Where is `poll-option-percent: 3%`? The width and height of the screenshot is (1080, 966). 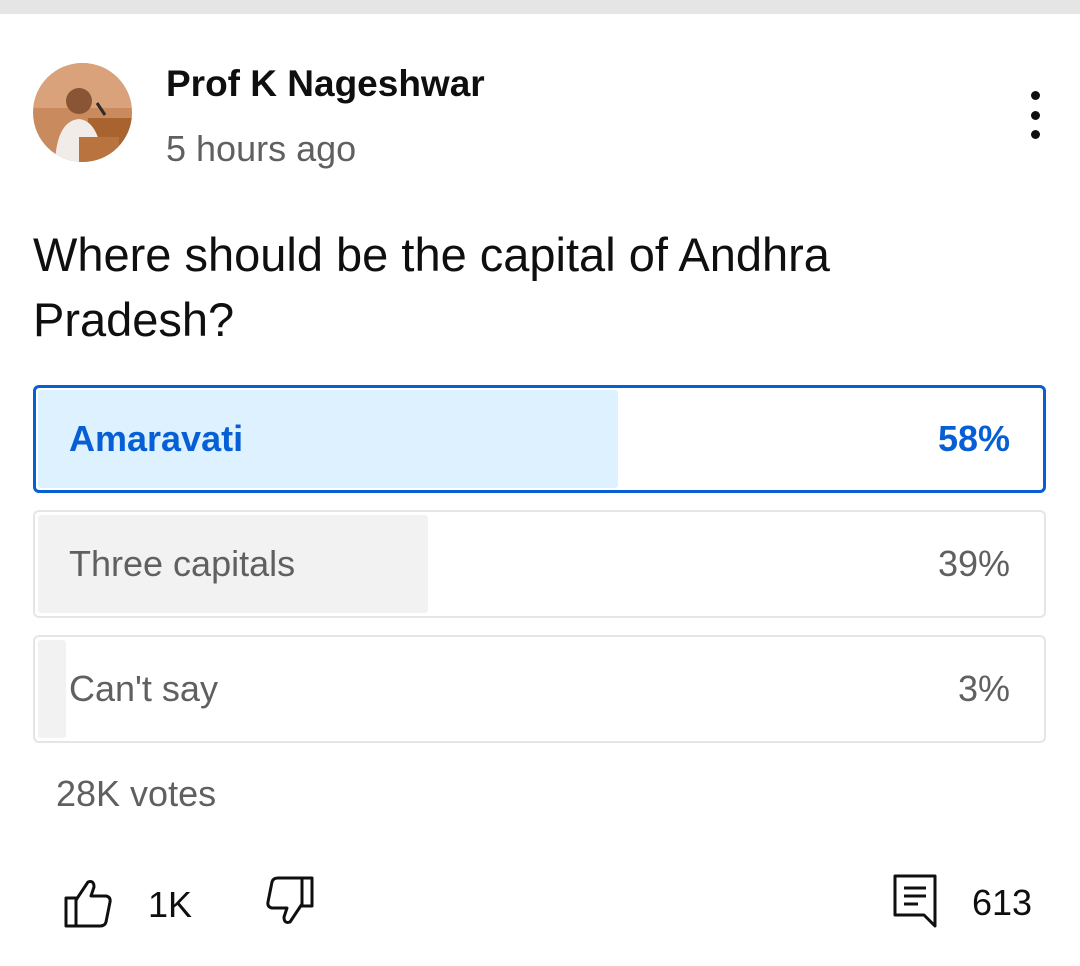 poll-option-percent: 3% is located at coordinates (983, 688).